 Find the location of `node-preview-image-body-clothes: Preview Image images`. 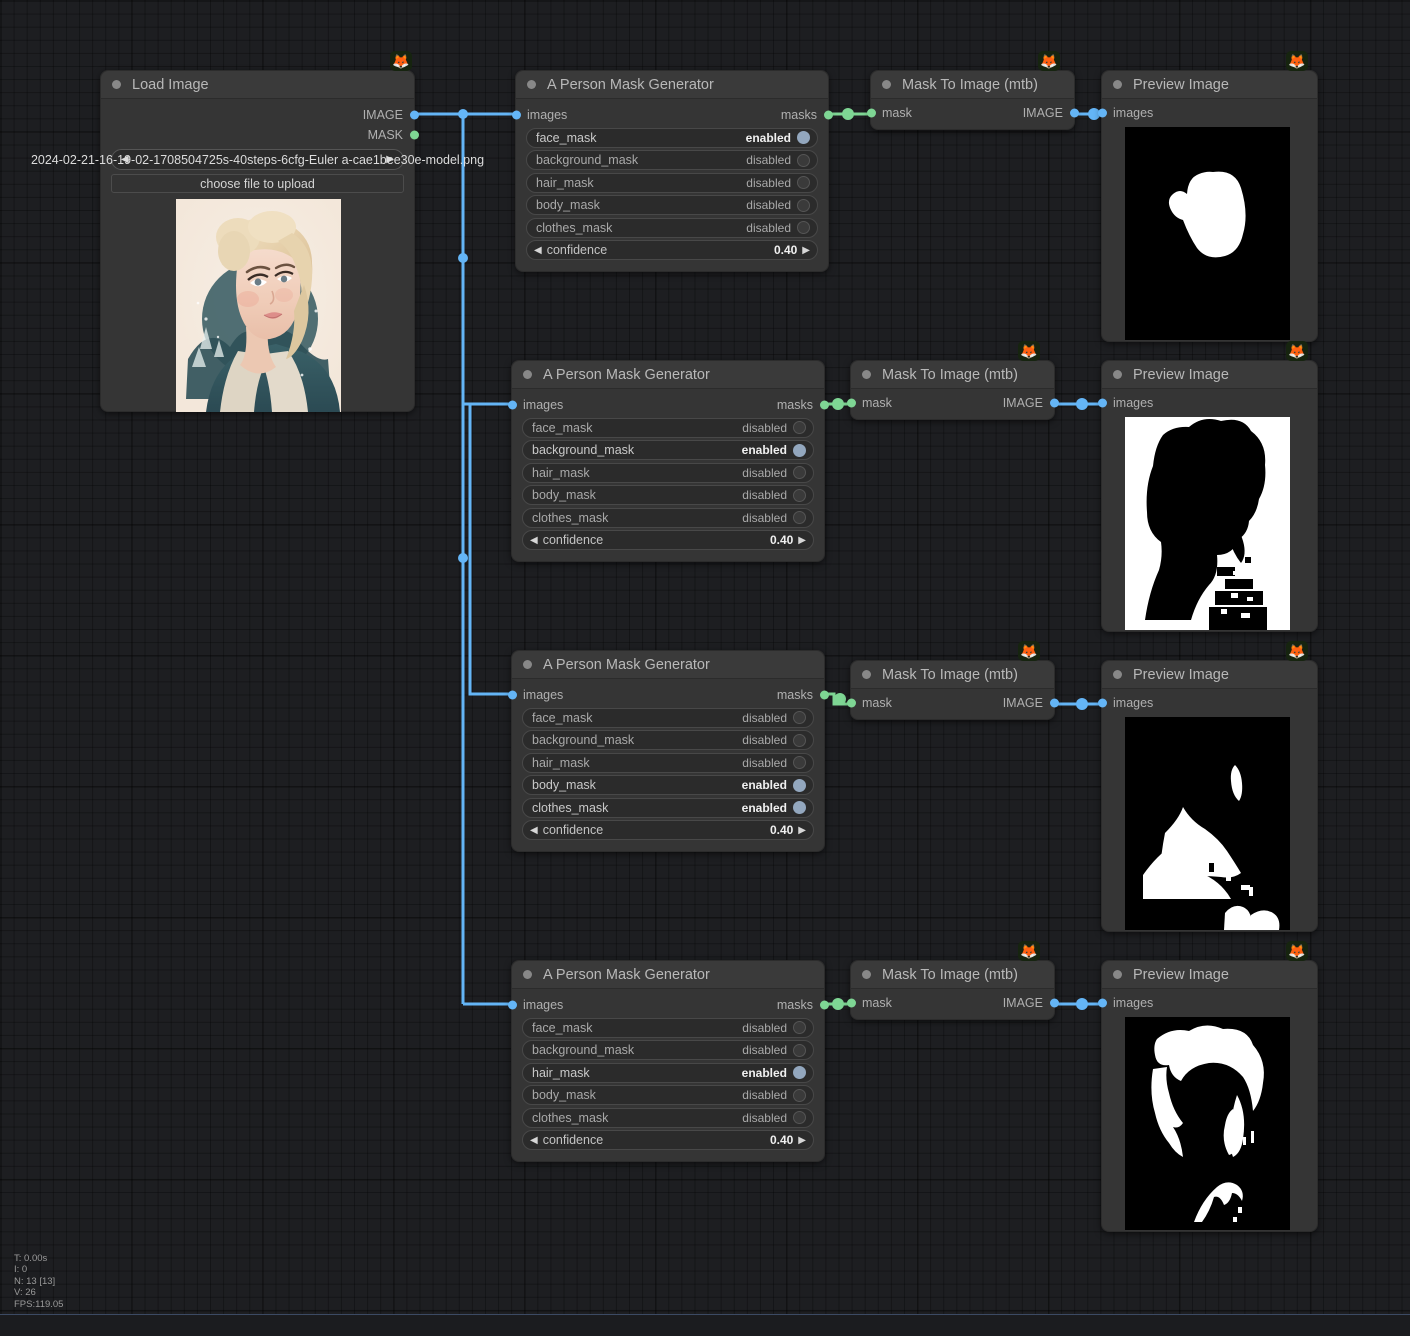

node-preview-image-body-clothes: Preview Image images is located at coordinates (1207, 796).